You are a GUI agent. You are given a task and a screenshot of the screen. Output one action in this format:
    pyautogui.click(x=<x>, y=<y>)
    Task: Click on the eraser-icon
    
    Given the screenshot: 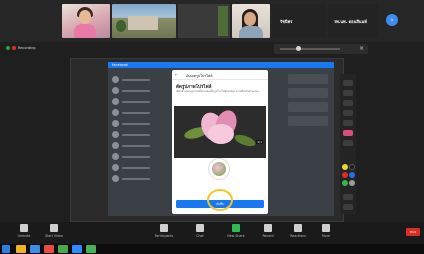 What is the action you would take?
    pyautogui.click(x=348, y=143)
    